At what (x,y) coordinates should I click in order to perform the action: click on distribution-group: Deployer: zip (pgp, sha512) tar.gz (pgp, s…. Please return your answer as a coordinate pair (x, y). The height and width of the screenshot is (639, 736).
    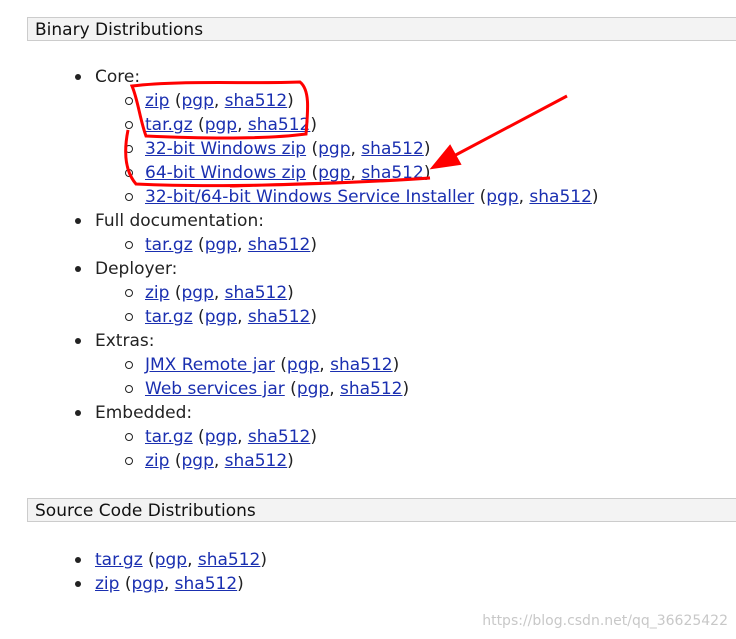
    Looking at the image, I should click on (299, 293).